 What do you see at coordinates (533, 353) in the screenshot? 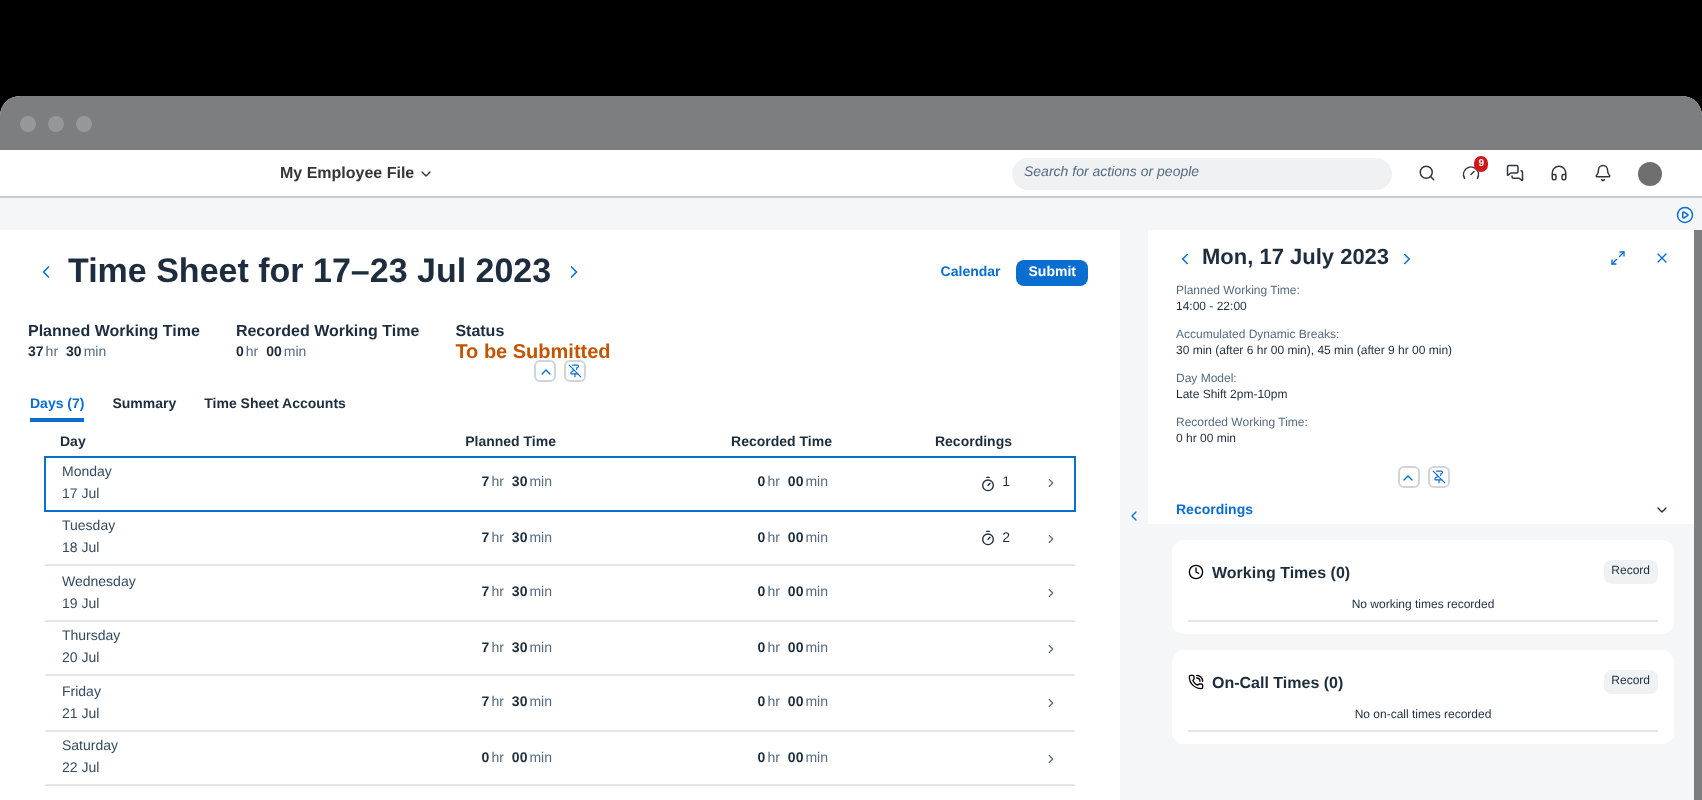
I see `status-value: To be Submitted` at bounding box center [533, 353].